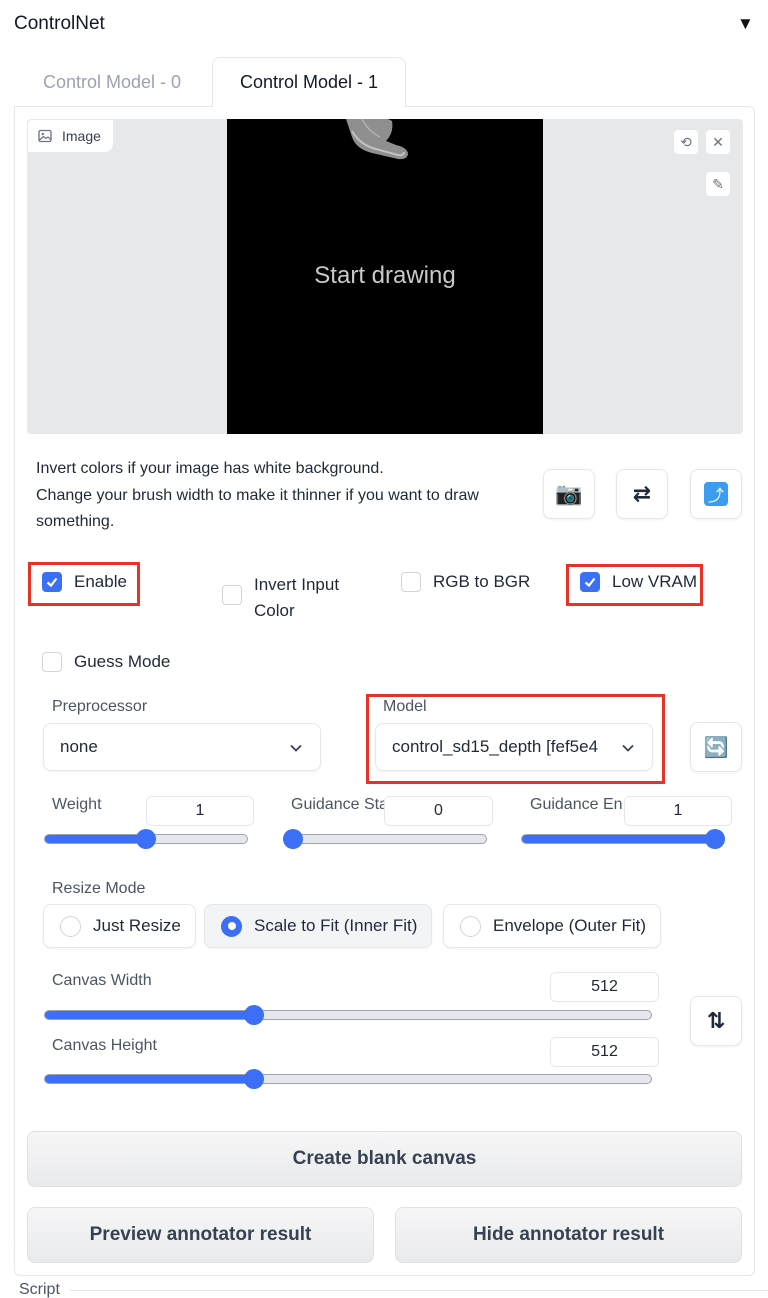 This screenshot has width=768, height=1298. I want to click on script-label: Script, so click(39, 1289).